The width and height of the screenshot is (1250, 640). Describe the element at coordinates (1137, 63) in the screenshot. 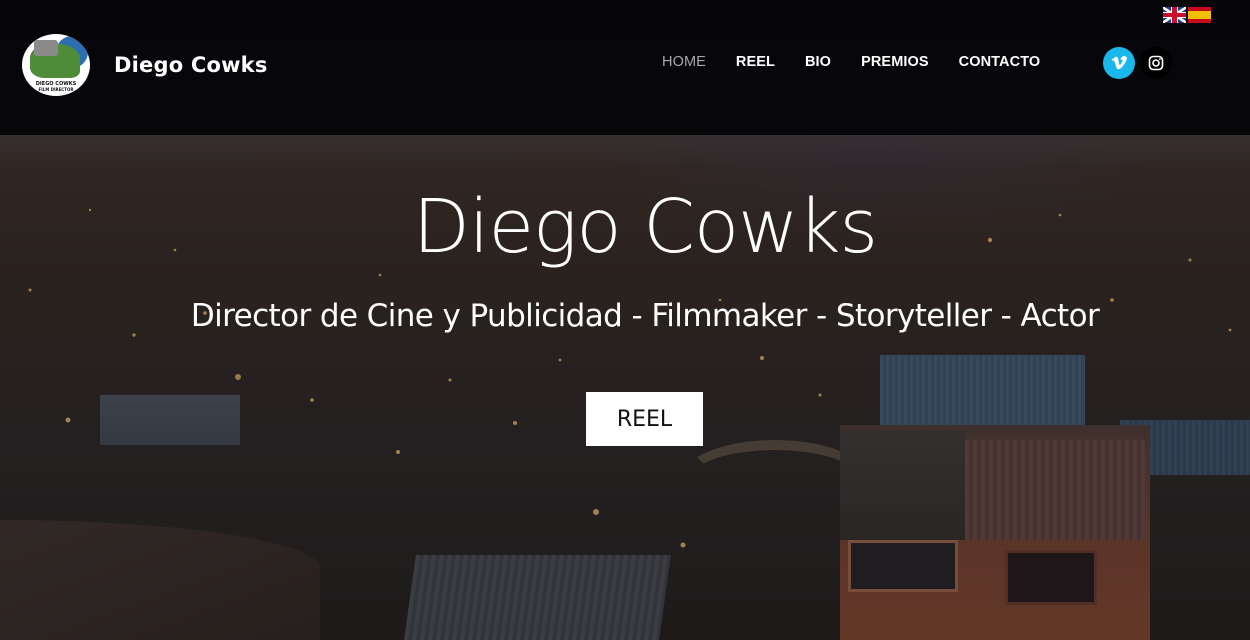

I see `social-links` at that location.